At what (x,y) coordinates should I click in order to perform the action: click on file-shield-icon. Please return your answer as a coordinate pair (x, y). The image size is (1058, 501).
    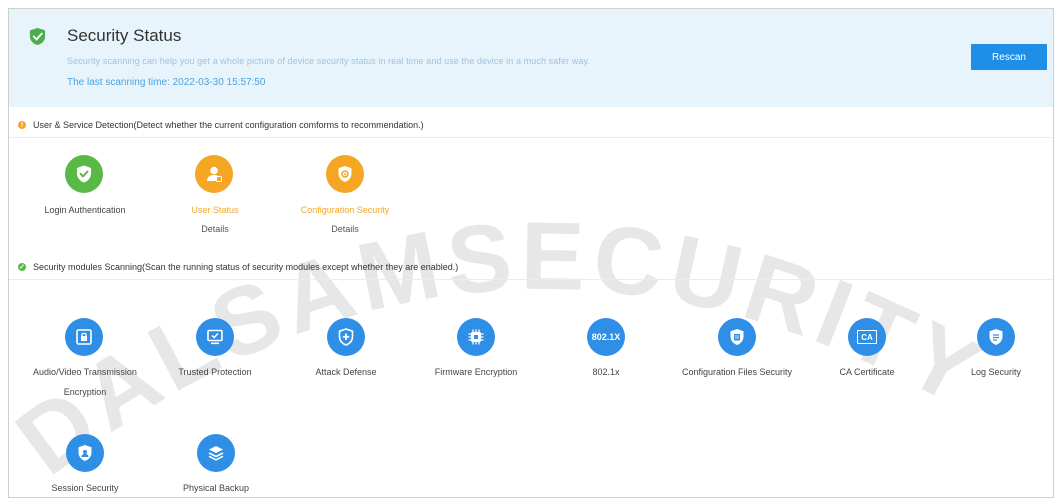
    Looking at the image, I should click on (737, 337).